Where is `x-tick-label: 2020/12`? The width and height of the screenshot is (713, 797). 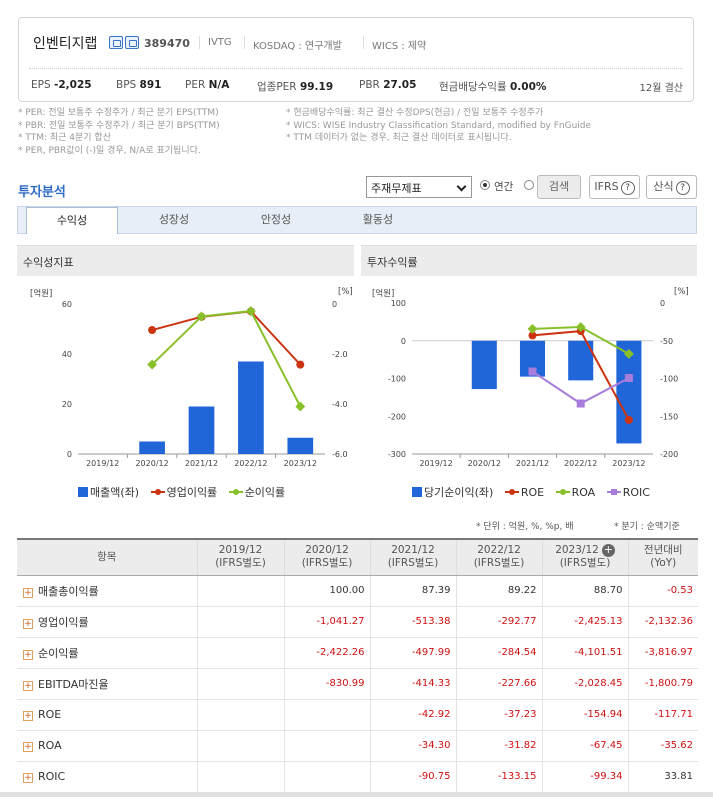 x-tick-label: 2020/12 is located at coordinates (484, 463).